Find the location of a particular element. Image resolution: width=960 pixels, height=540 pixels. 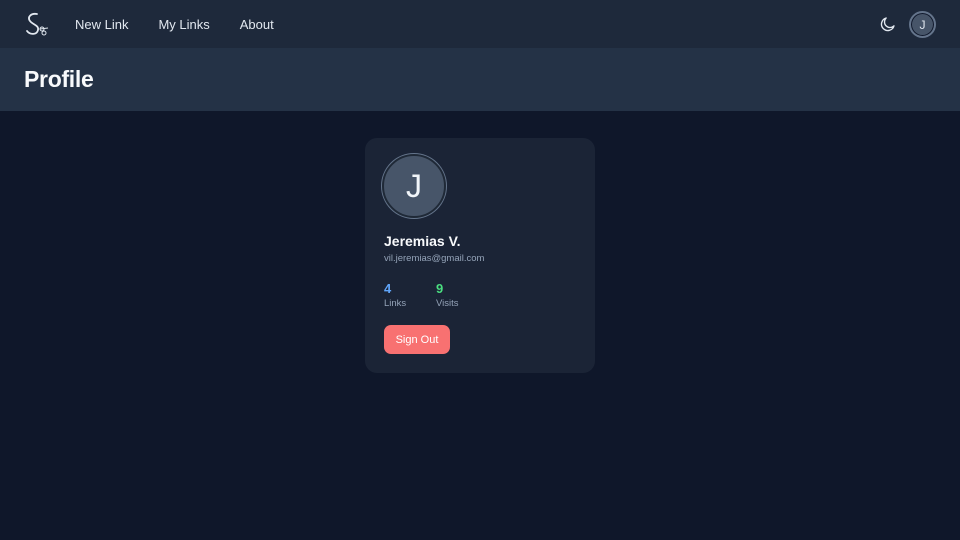

links-count: 4 is located at coordinates (388, 288).